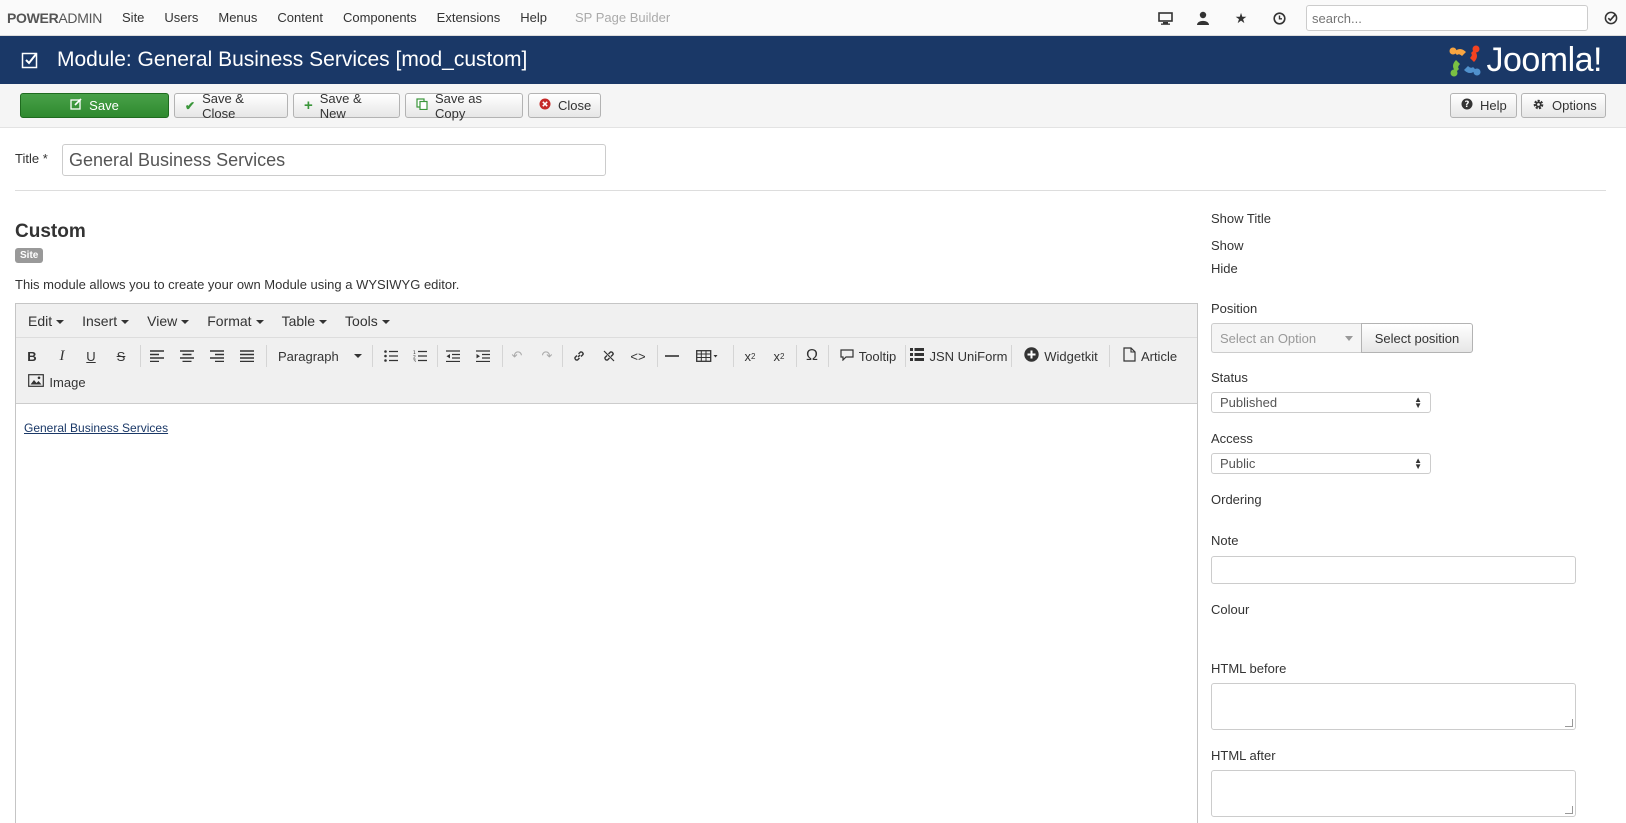 This screenshot has width=1626, height=823. Describe the element at coordinates (300, 17) in the screenshot. I see `menu-content: Content` at that location.